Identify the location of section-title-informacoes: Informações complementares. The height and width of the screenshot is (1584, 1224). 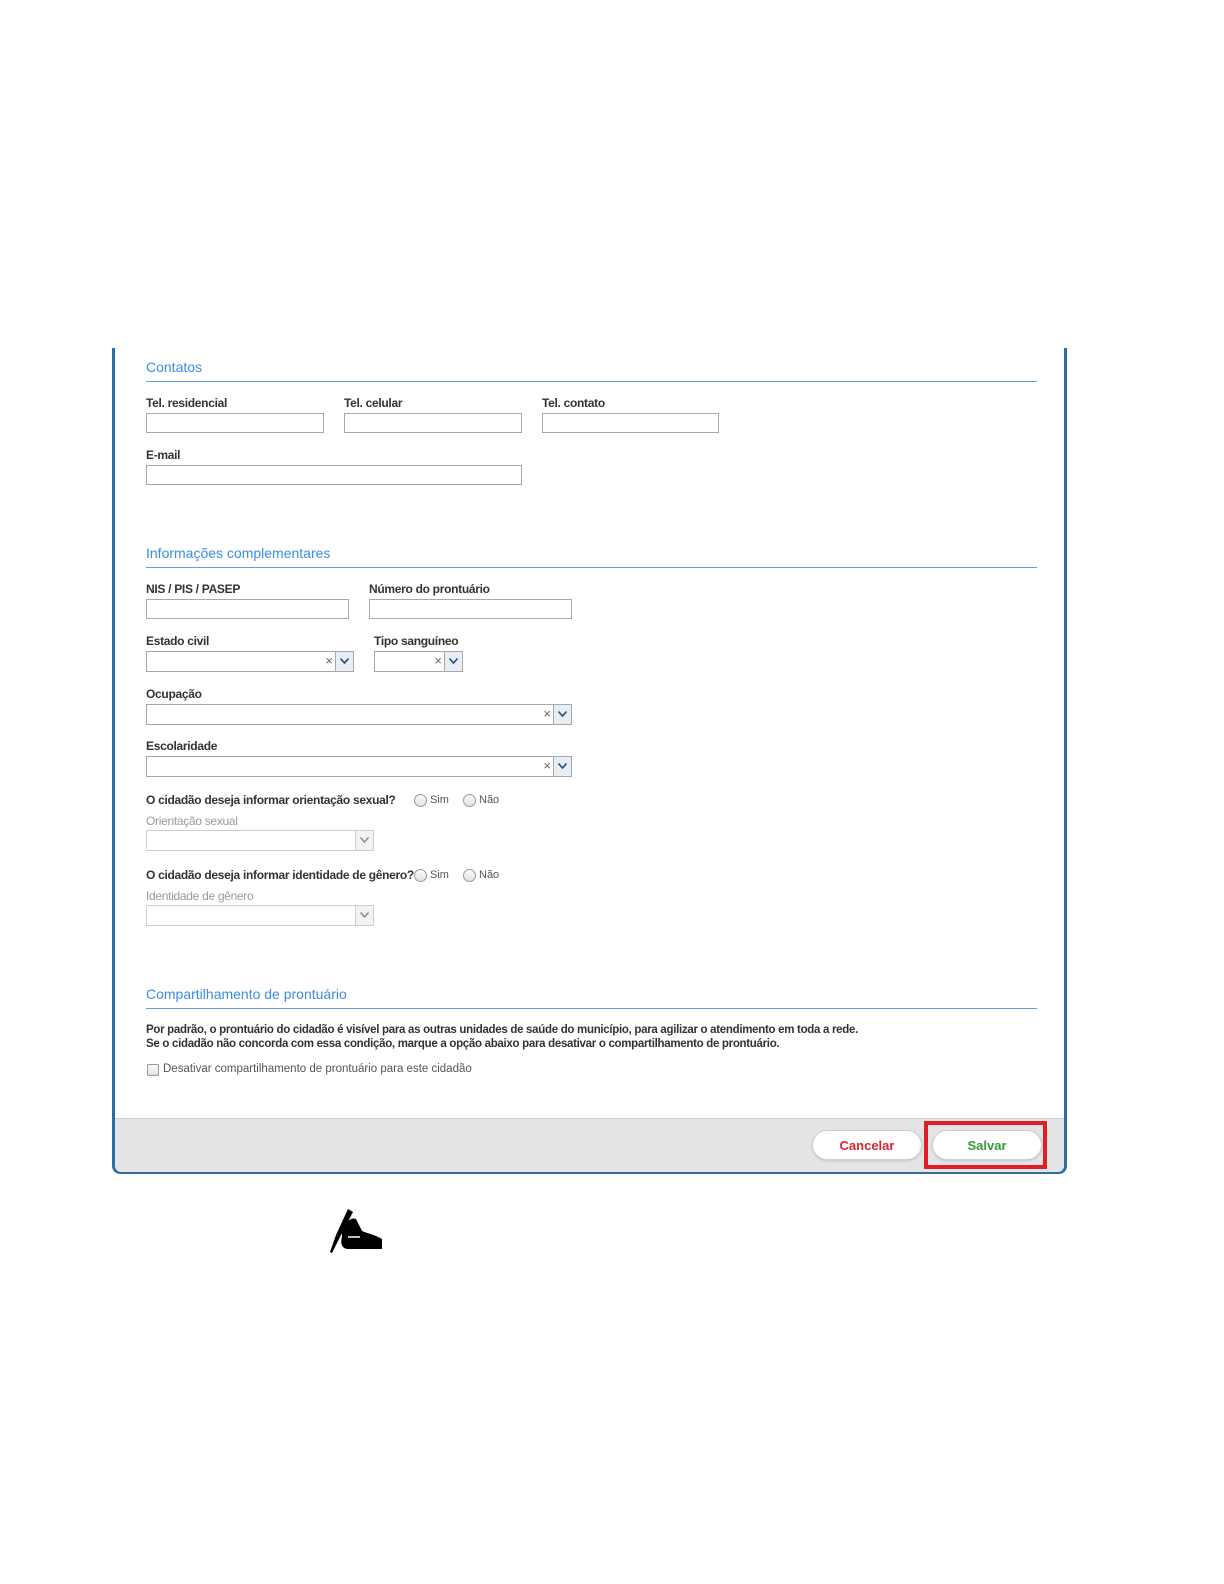
(591, 556).